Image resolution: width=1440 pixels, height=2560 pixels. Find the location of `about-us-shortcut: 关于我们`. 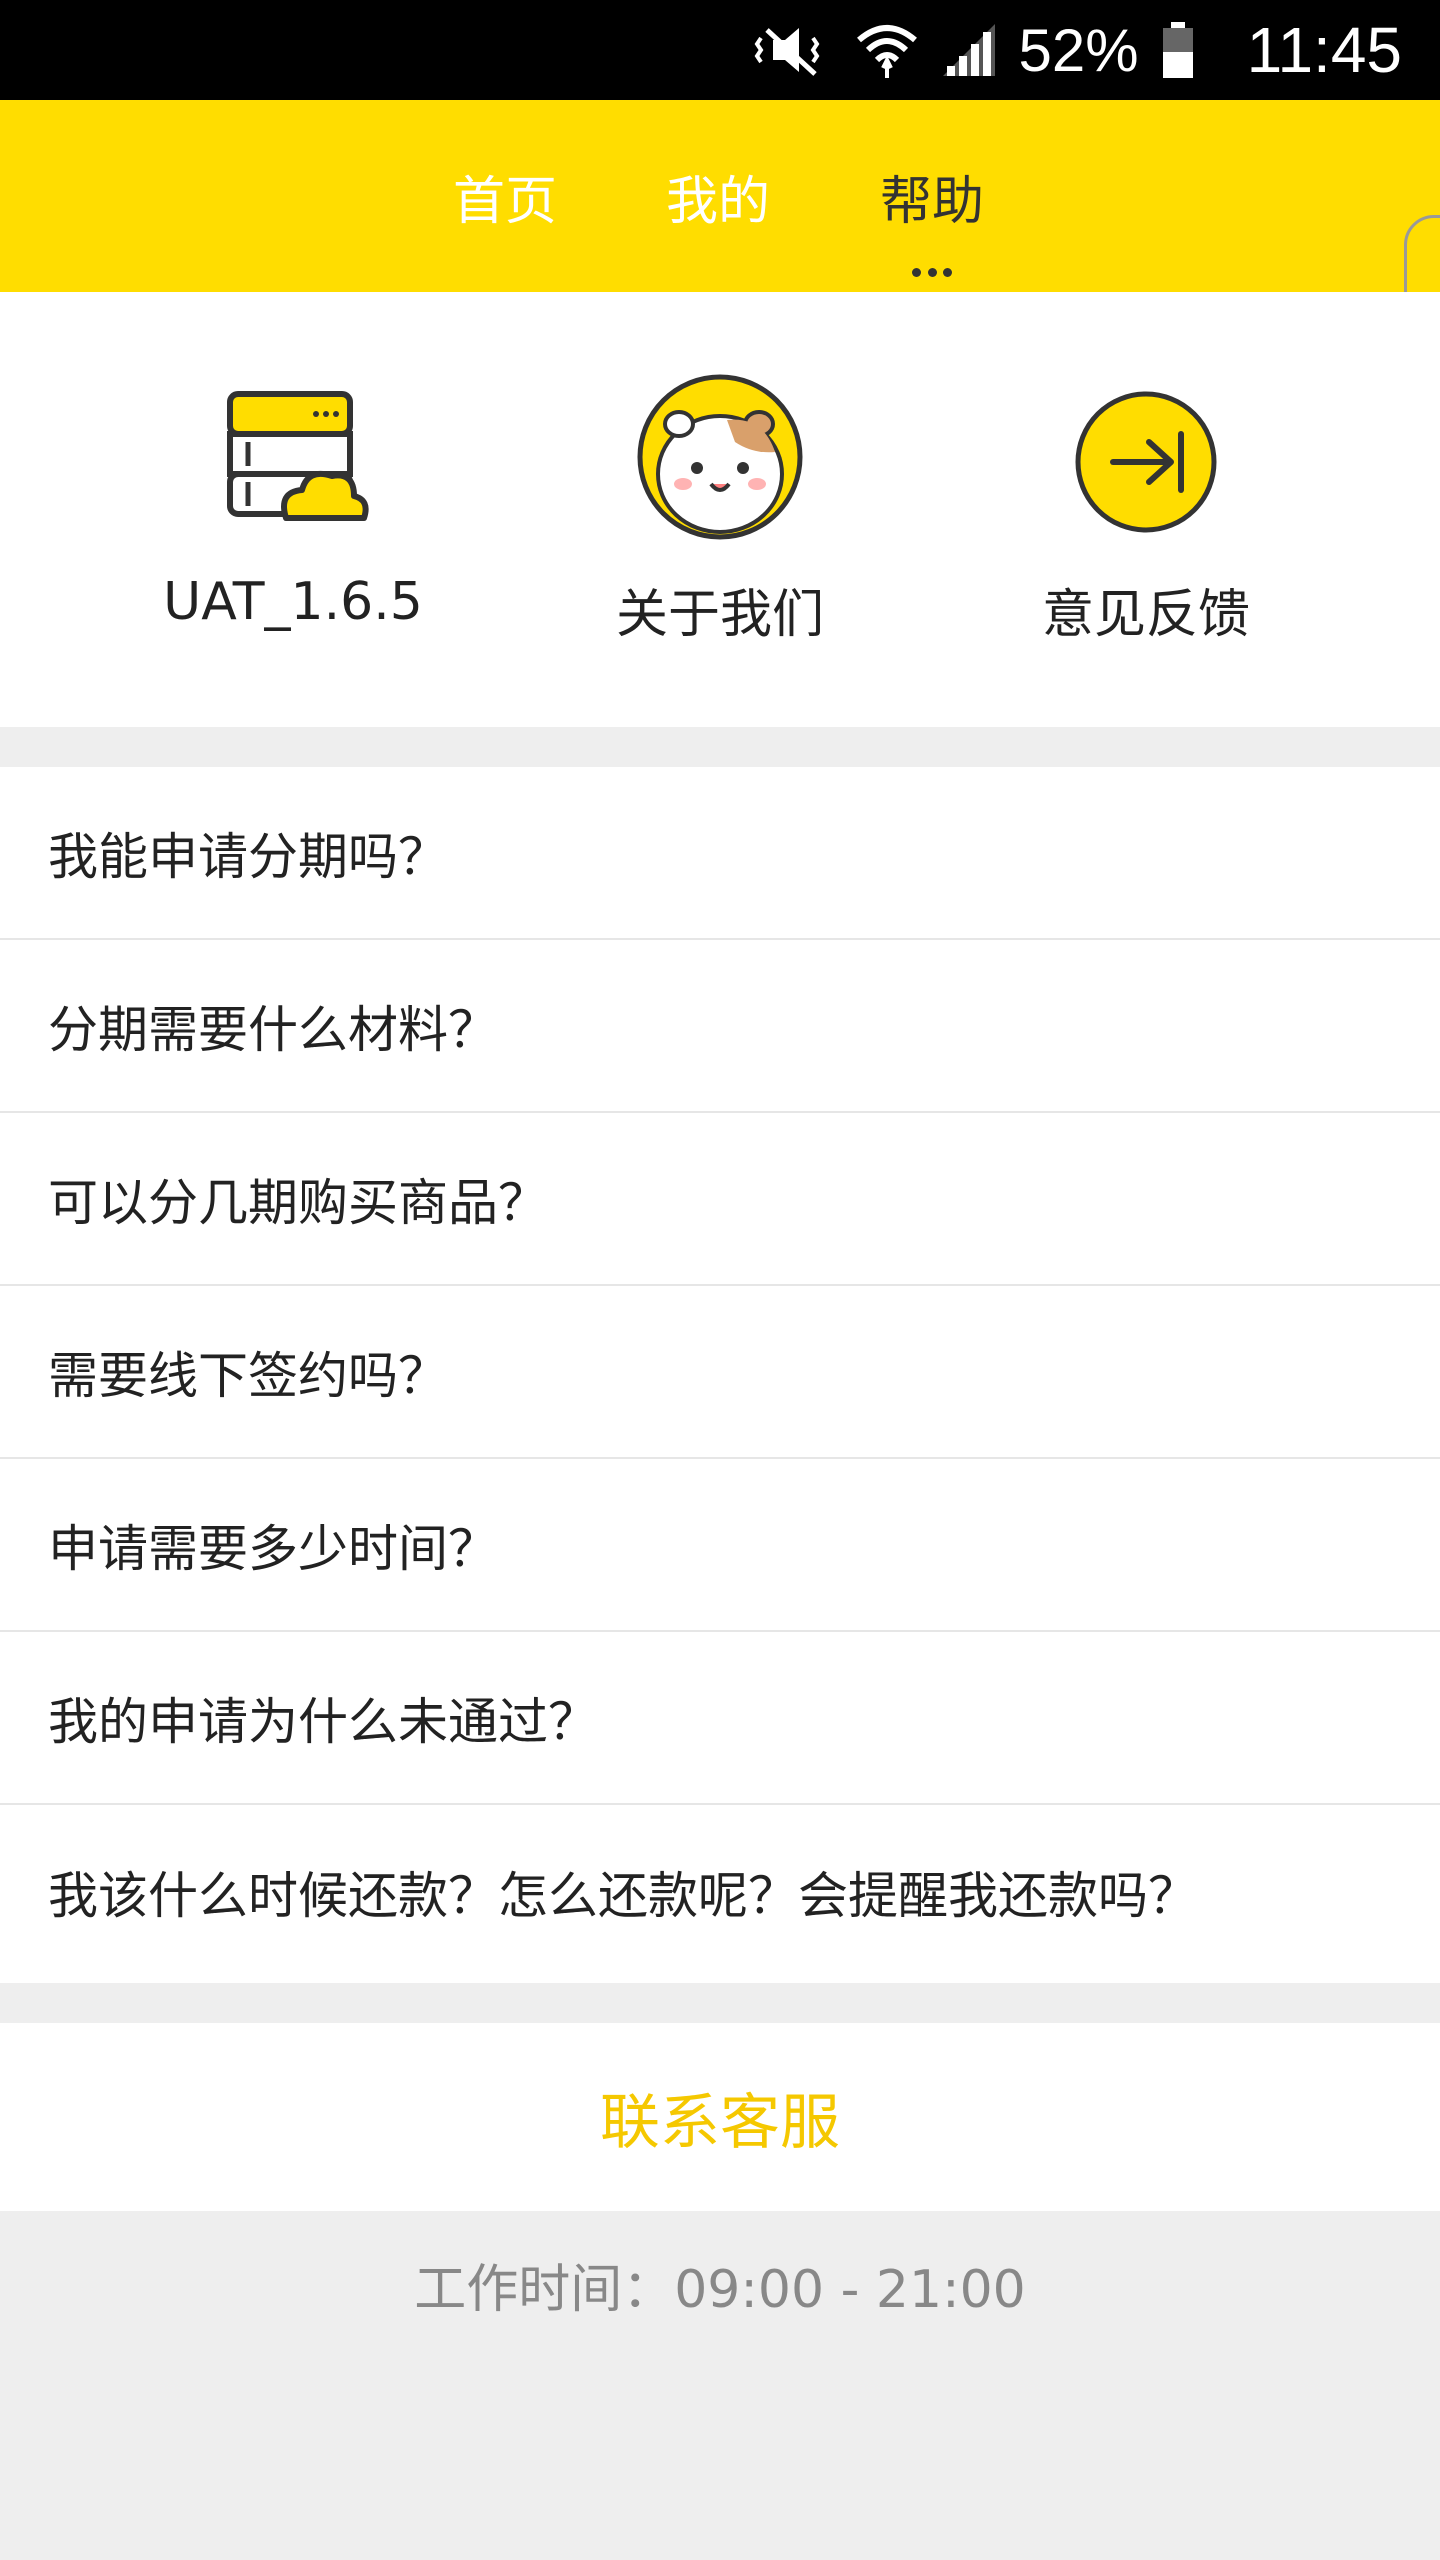

about-us-shortcut: 关于我们 is located at coordinates (720, 509).